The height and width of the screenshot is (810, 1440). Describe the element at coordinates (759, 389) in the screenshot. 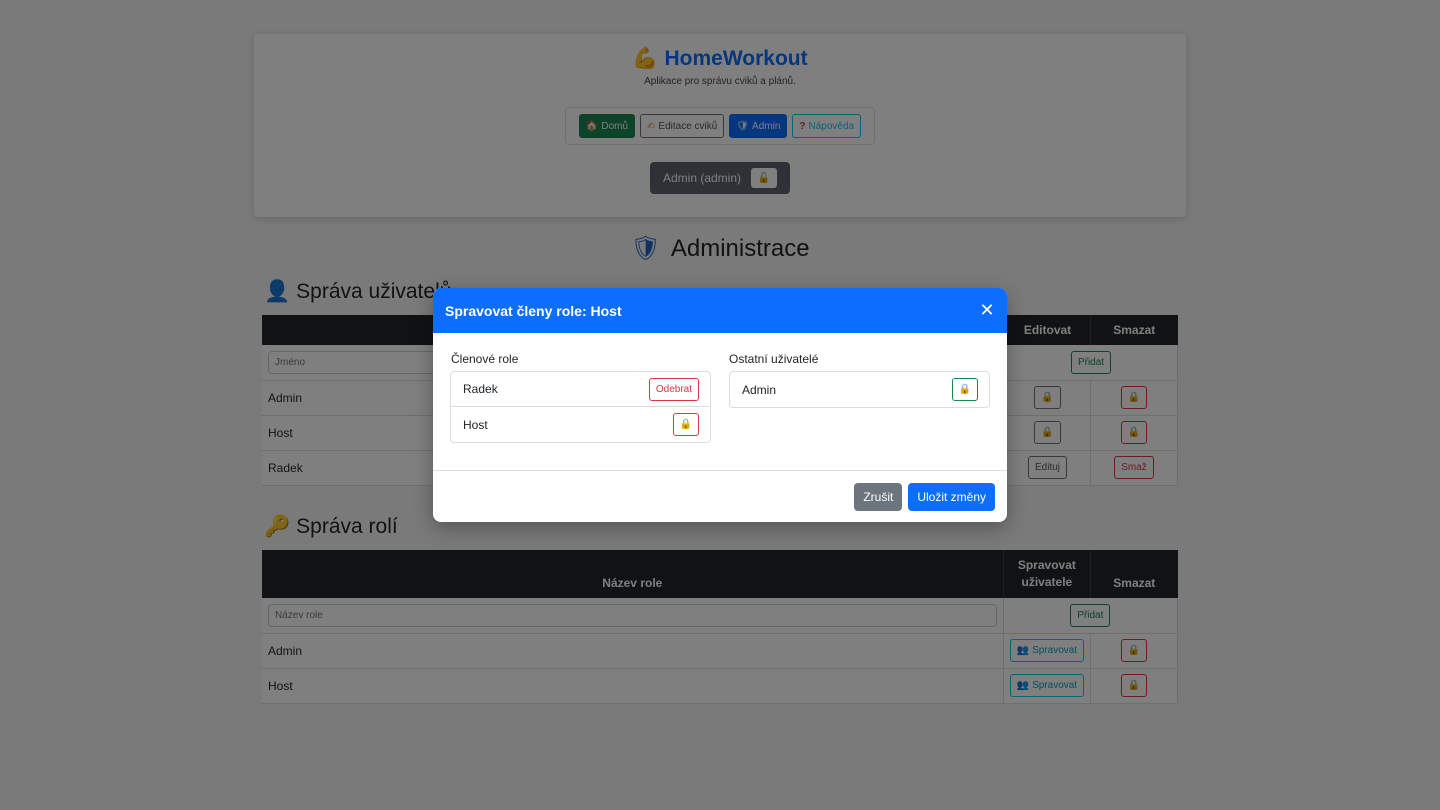

I see `other-user-name: Admin` at that location.